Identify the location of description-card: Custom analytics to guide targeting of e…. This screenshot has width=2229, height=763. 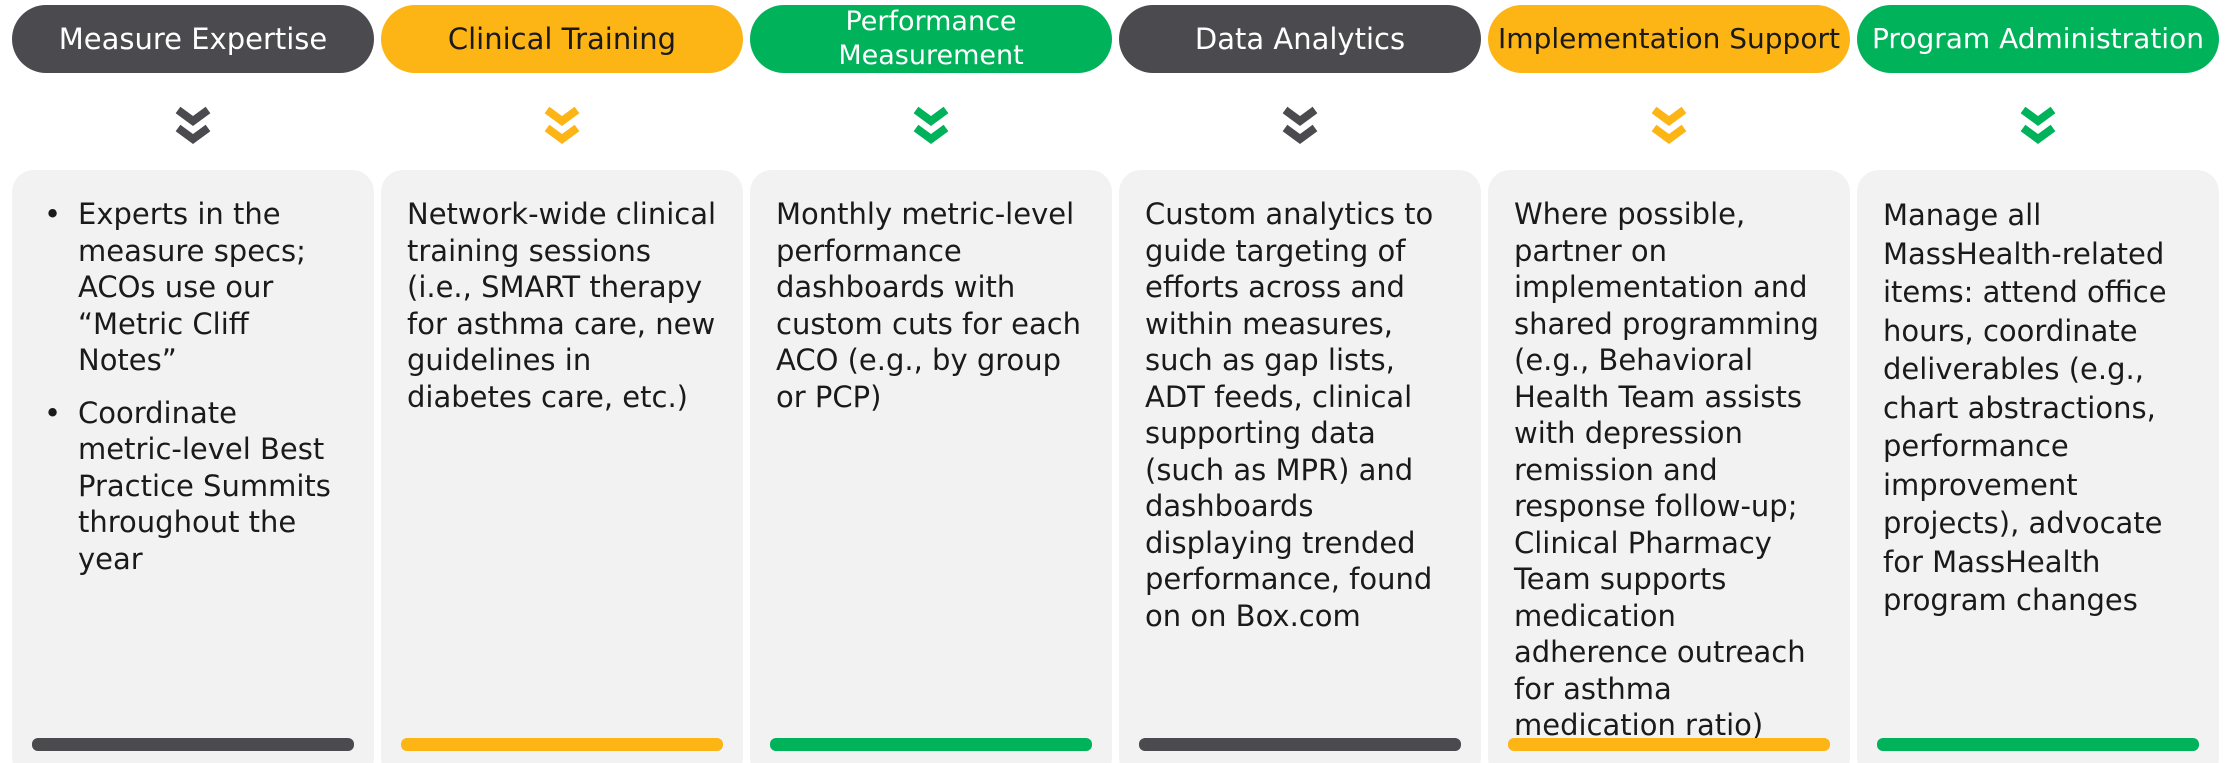
(1300, 466).